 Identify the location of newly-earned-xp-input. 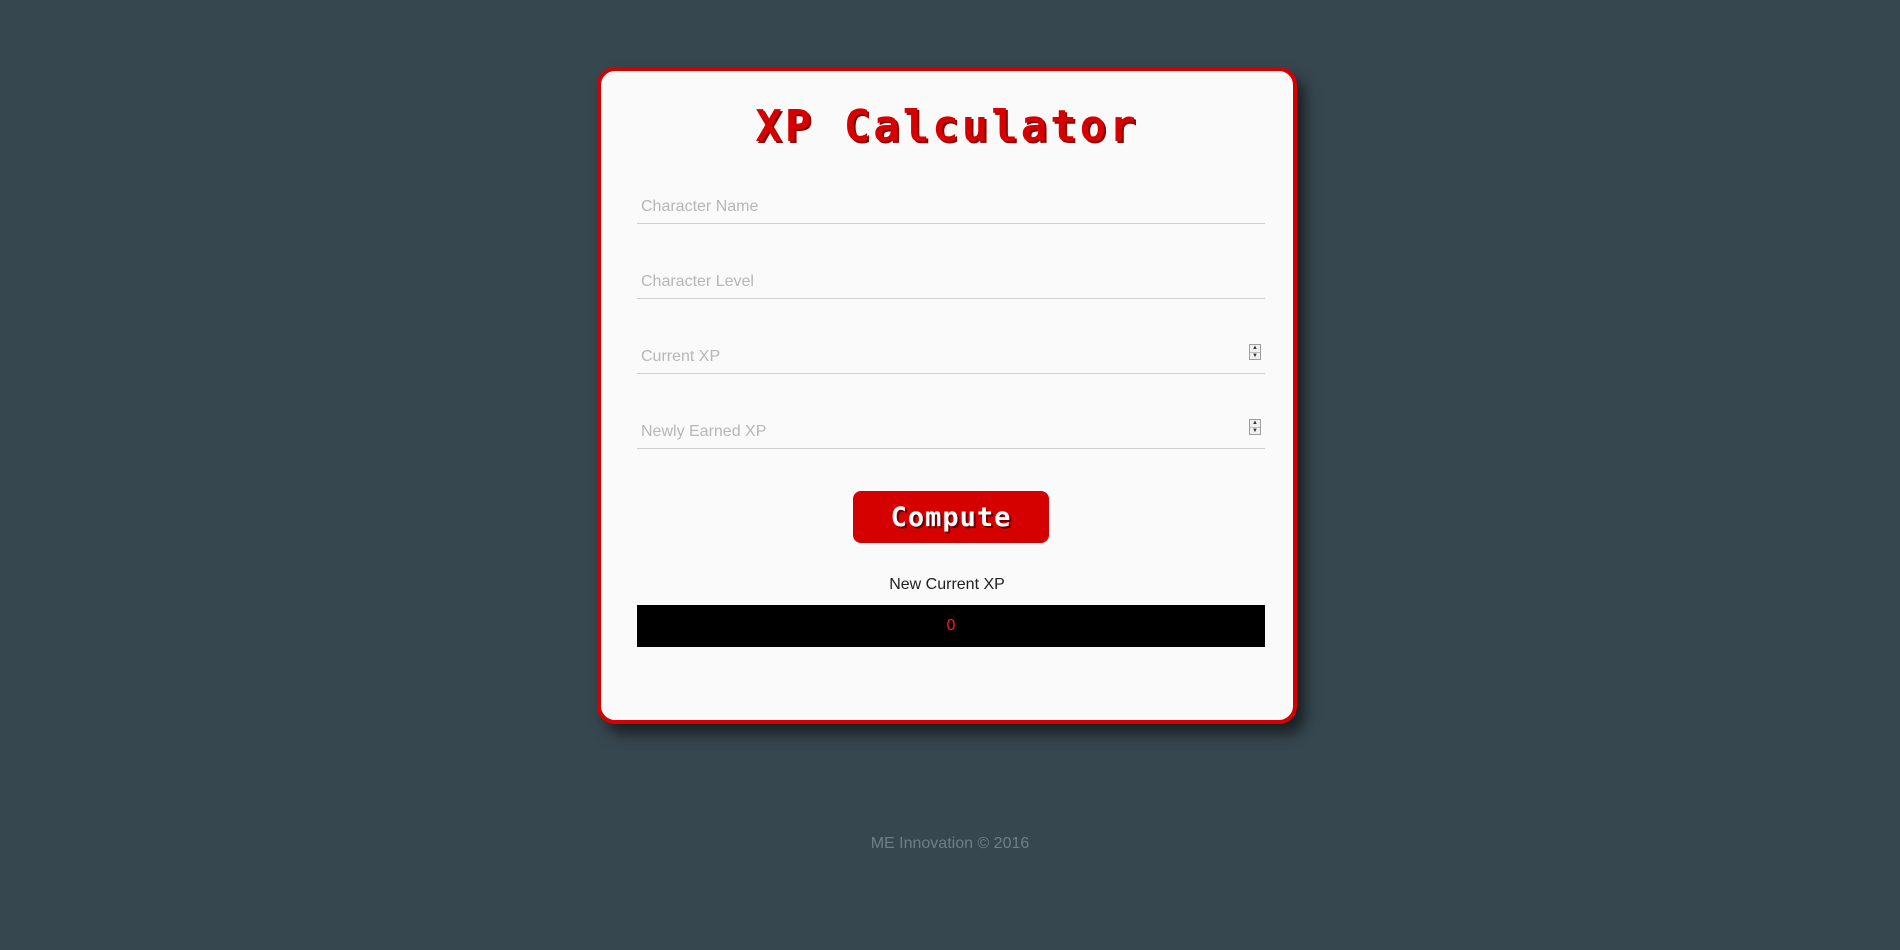
(951, 432).